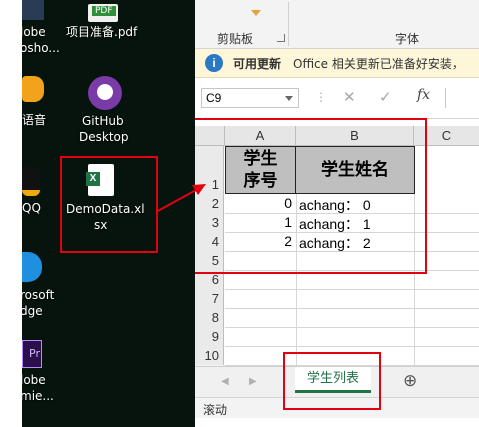 The image size is (479, 427). I want to click on arrow-head, so click(199, 189).